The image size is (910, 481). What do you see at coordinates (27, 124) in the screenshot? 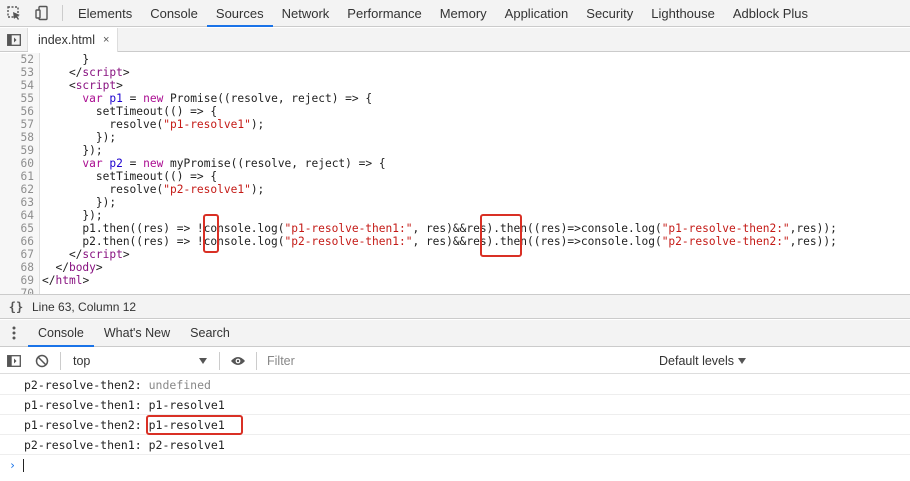
I see `line-number: 57` at bounding box center [27, 124].